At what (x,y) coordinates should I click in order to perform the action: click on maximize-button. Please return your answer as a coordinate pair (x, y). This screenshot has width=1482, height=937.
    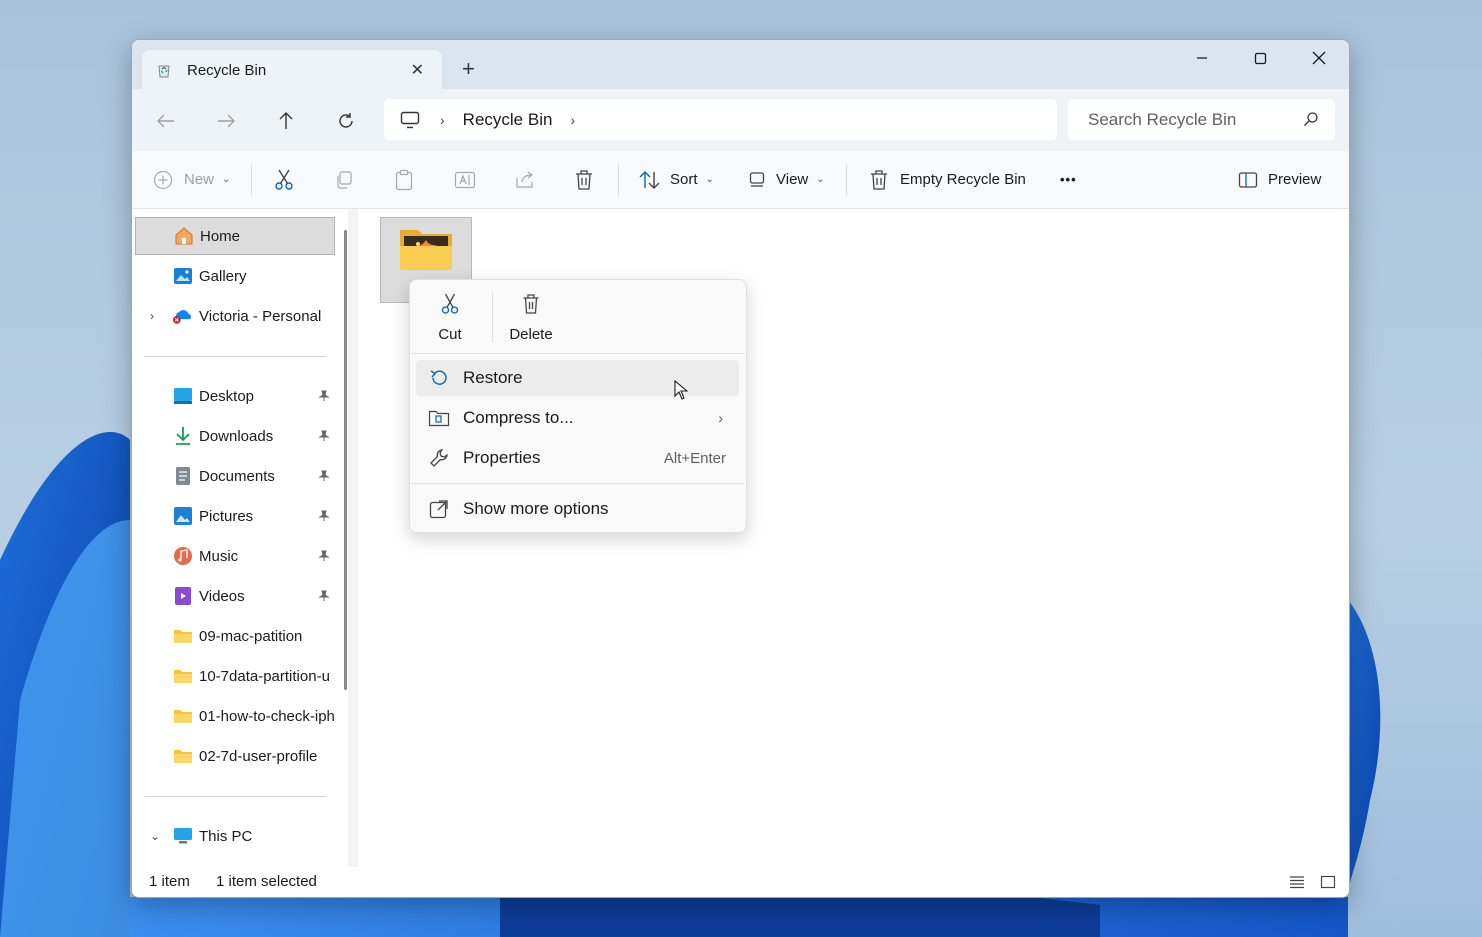
    Looking at the image, I should click on (1260, 58).